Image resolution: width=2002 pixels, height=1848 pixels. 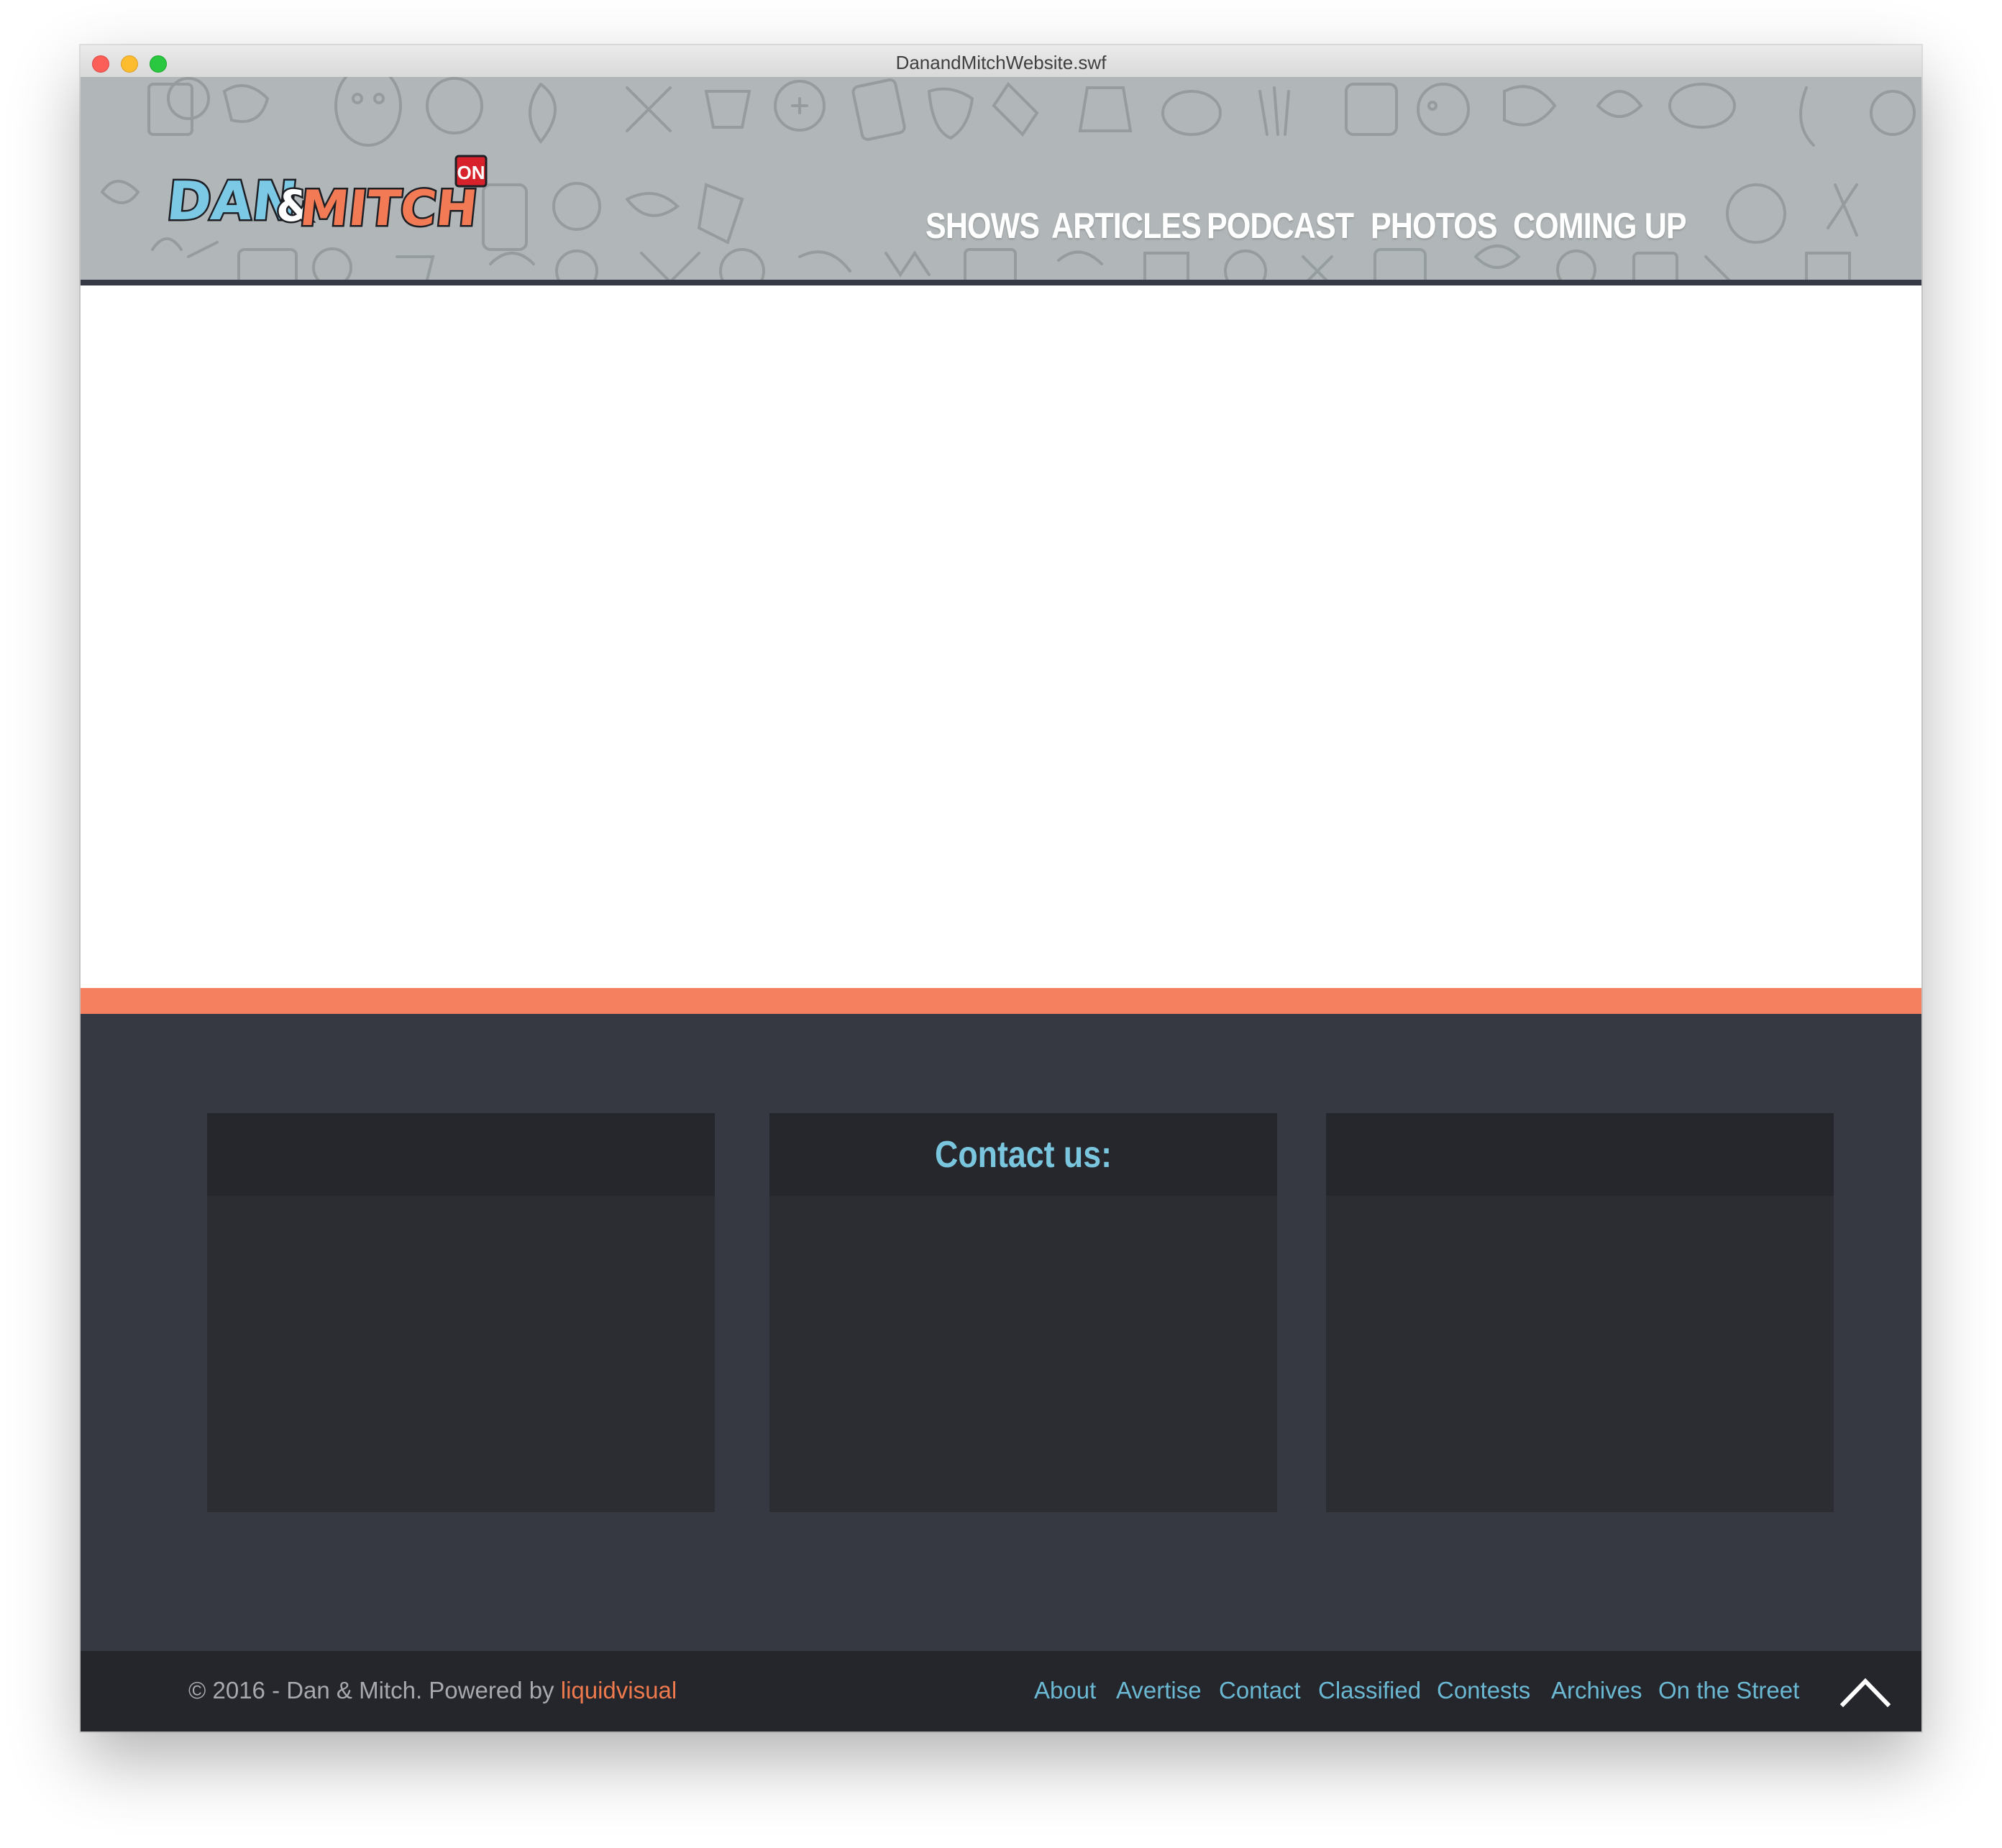 I want to click on footer-accent-bar, so click(x=1001, y=1001).